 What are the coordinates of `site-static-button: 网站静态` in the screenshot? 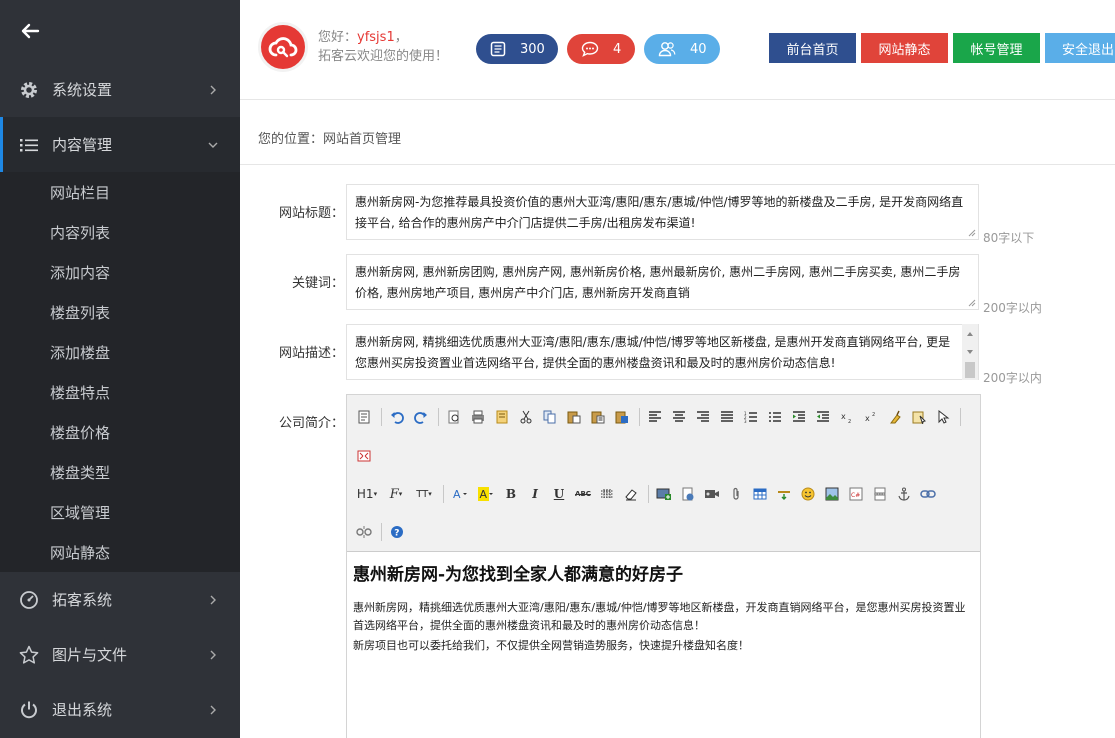 It's located at (904, 48).